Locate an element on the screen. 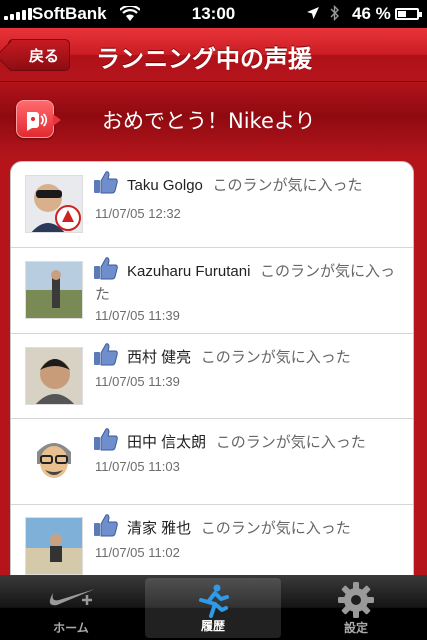  tab-bar: ホーム 履歴 設定 is located at coordinates (213, 607).